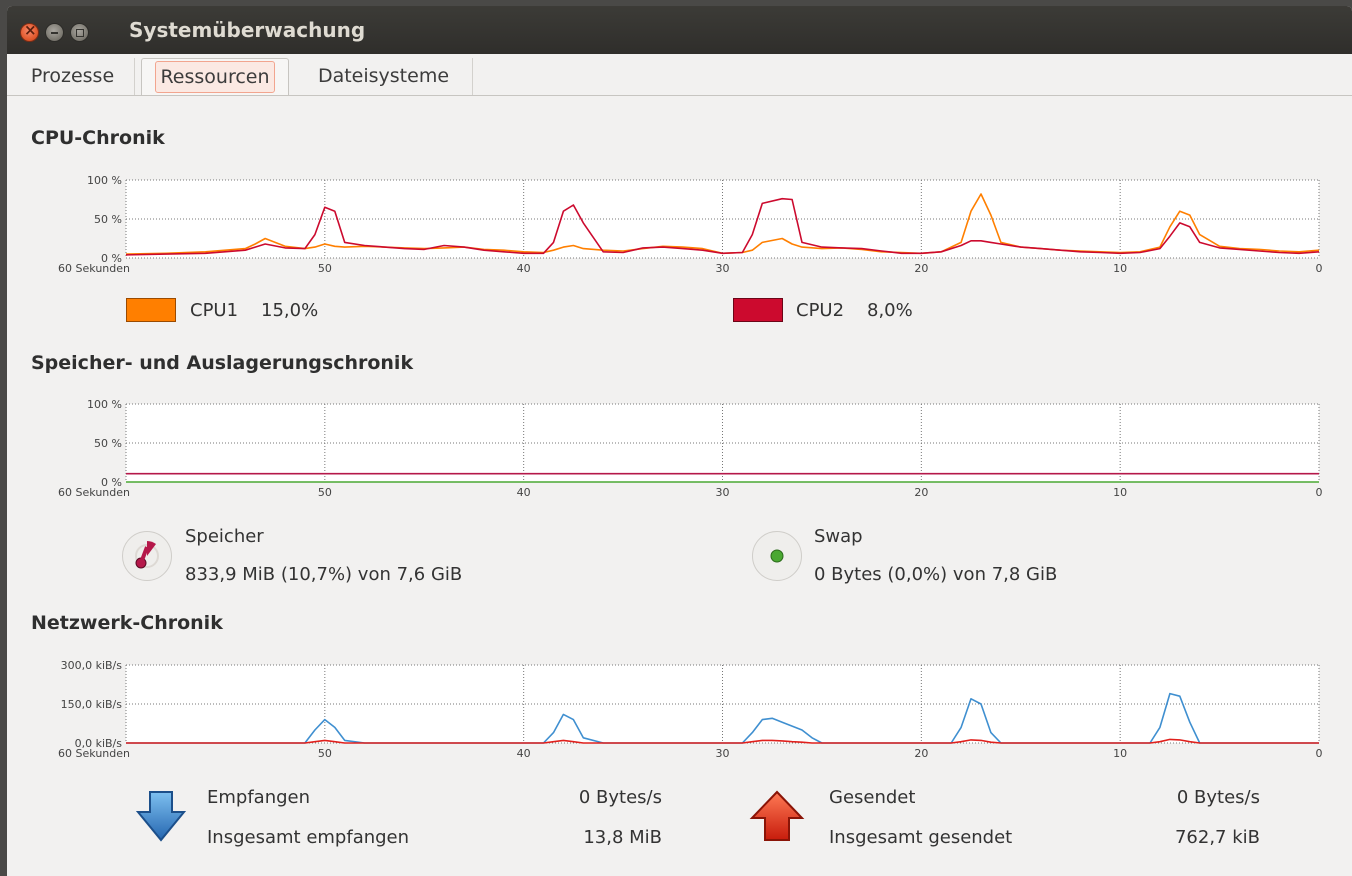 This screenshot has height=876, width=1352. Describe the element at coordinates (890, 310) in the screenshot. I see `cpu2-value: 8,0%` at that location.